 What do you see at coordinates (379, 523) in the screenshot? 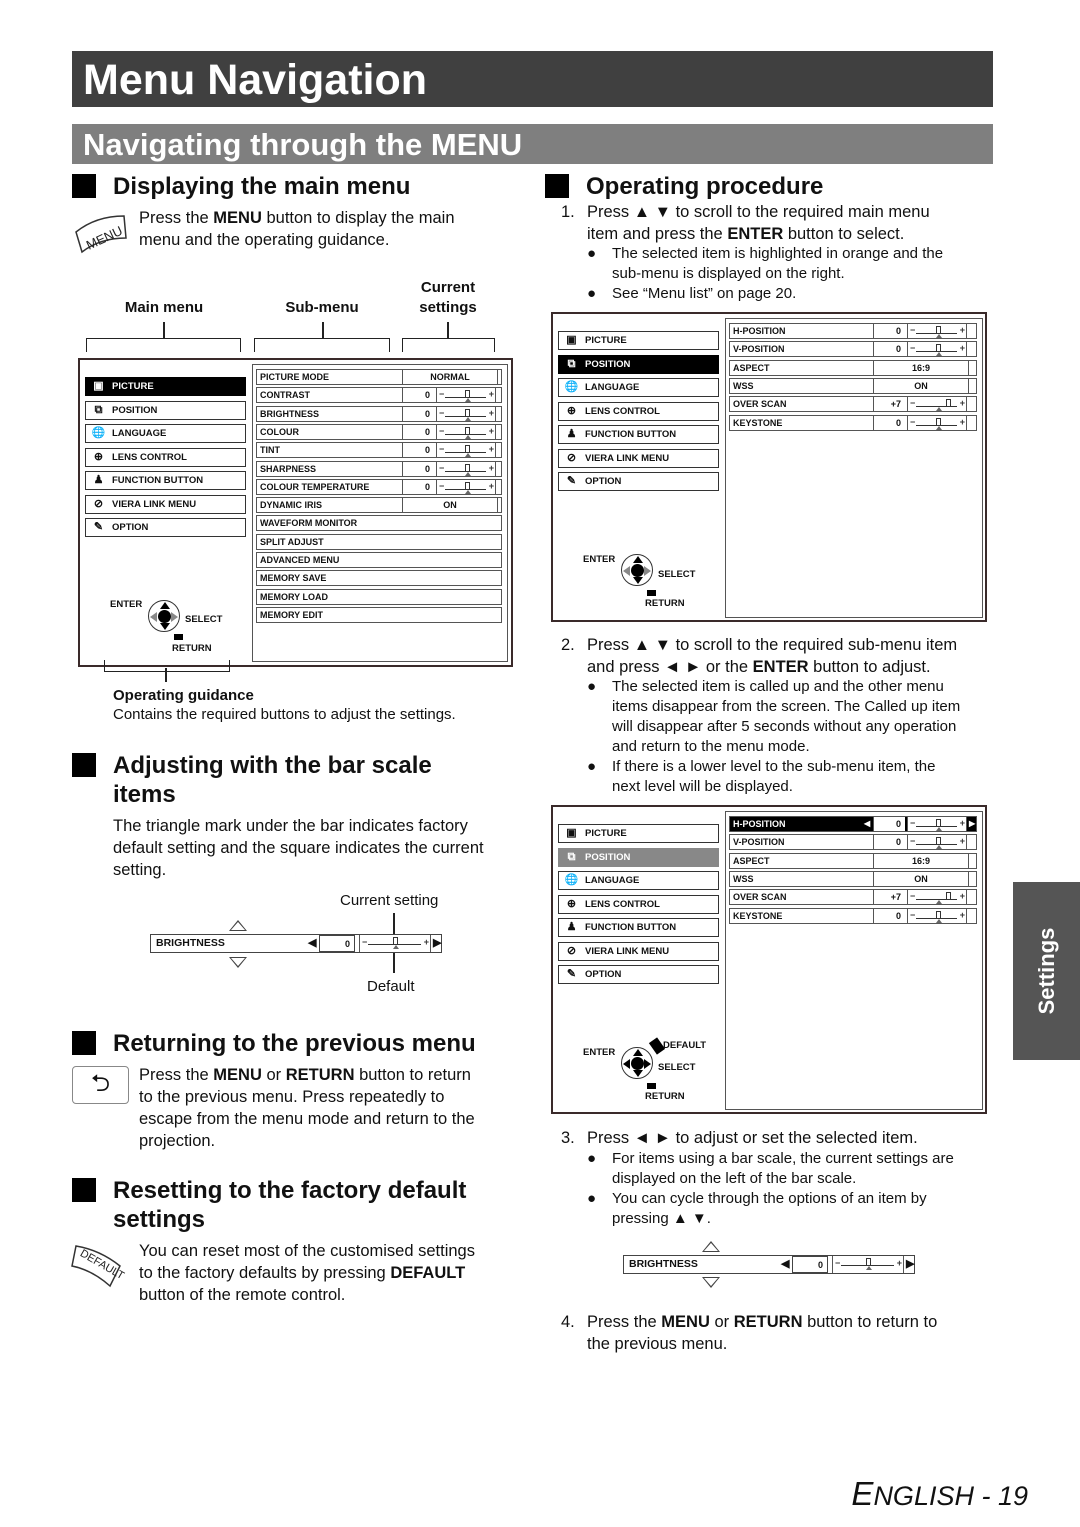
I see `submenu-item-waveform-monitor: WAVEFORM MONITOR` at bounding box center [379, 523].